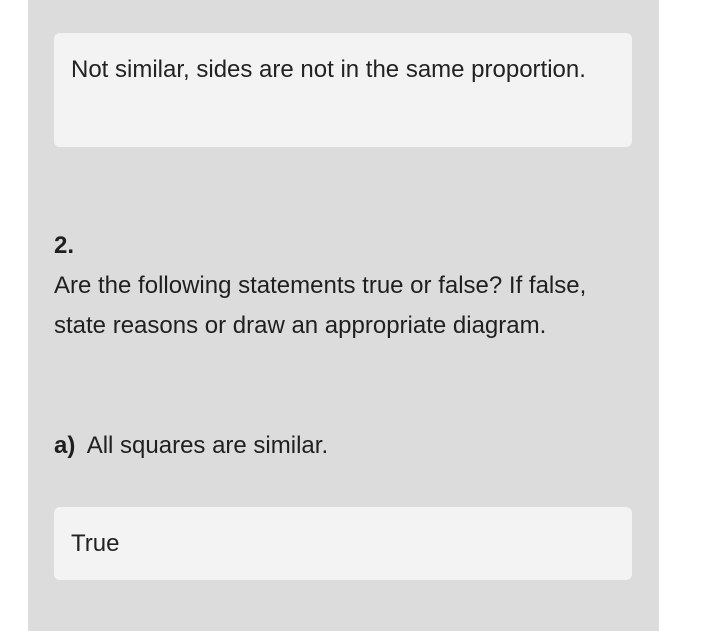 This screenshot has width=720, height=631. I want to click on part-a-label: a), so click(65, 445).